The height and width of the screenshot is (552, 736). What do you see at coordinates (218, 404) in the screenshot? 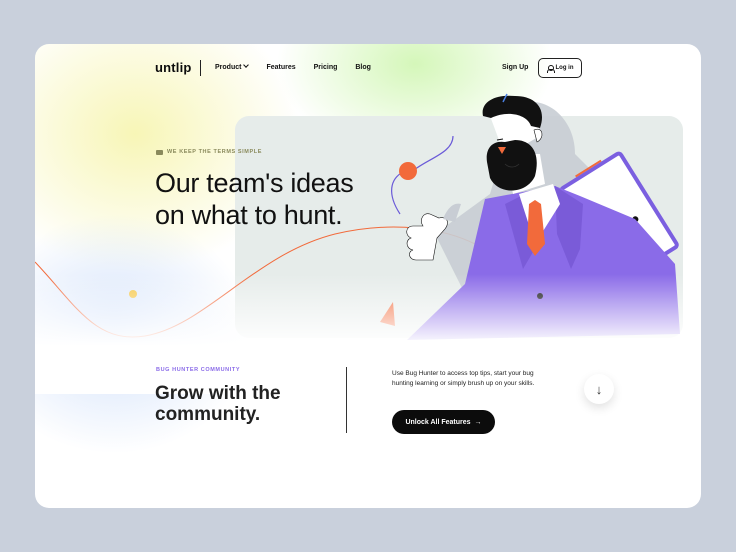
I see `community-title: Grow with the community.` at bounding box center [218, 404].